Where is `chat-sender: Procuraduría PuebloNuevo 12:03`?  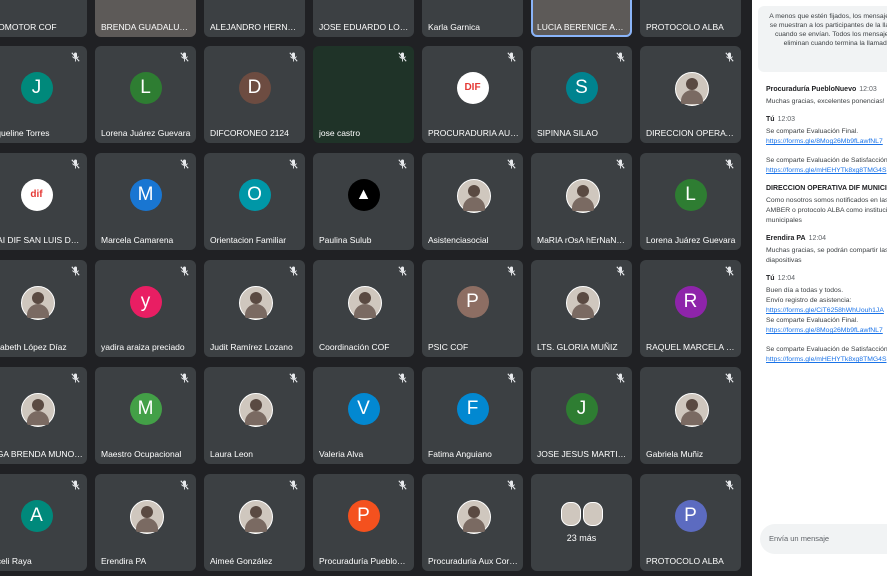
chat-sender: Procuraduría PuebloNuevo 12:03 is located at coordinates (826, 89).